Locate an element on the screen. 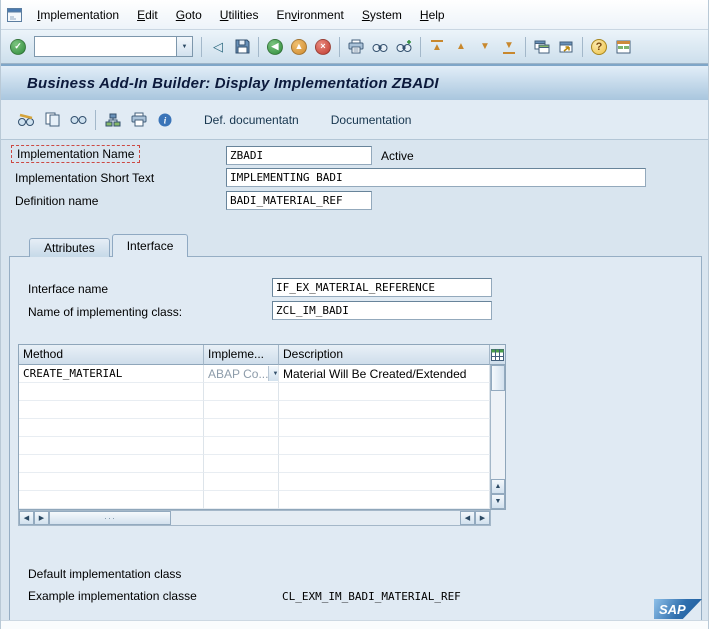  implementation-type-dropdown-icon: ▼ is located at coordinates (273, 373).